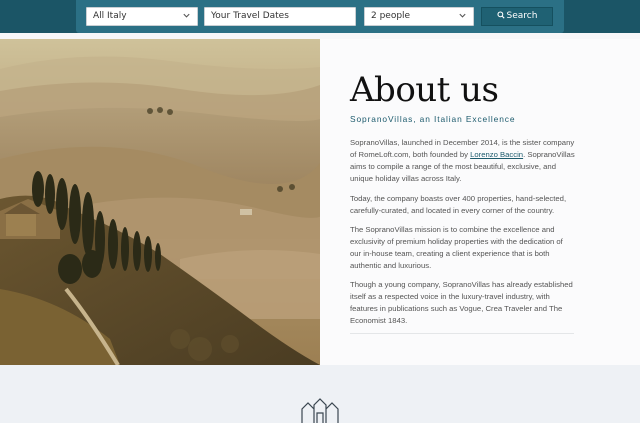 Image resolution: width=640 pixels, height=423 pixels. I want to click on travel-dates-placeholder: Your Travel Dates, so click(250, 16).